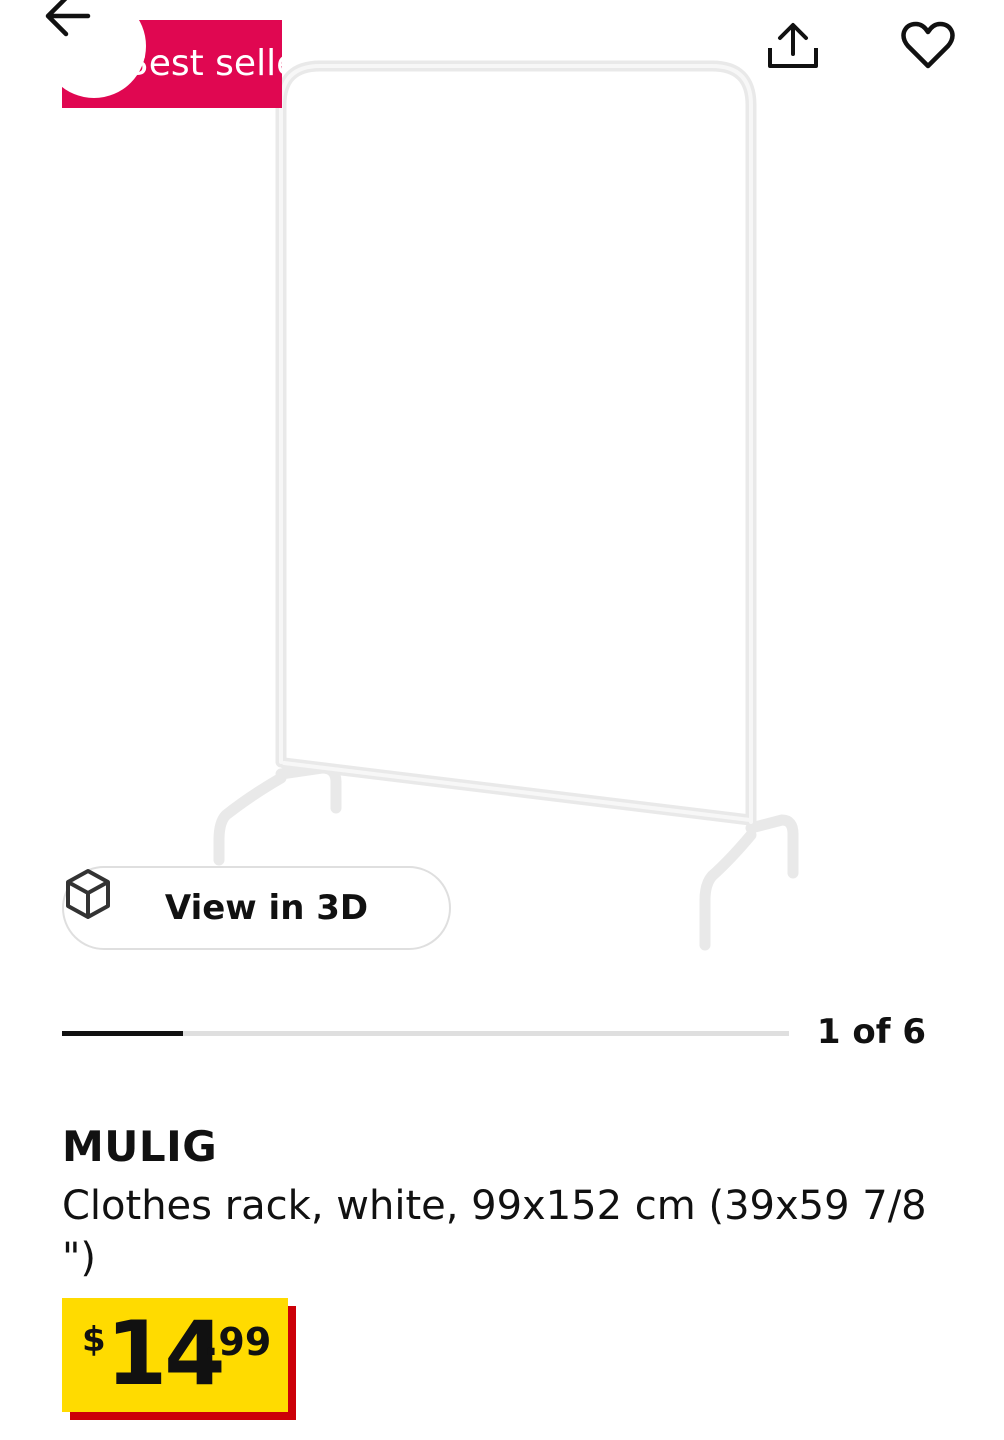 Image resolution: width=1004 pixels, height=1440 pixels. I want to click on product-name: MULIG, so click(140, 1146).